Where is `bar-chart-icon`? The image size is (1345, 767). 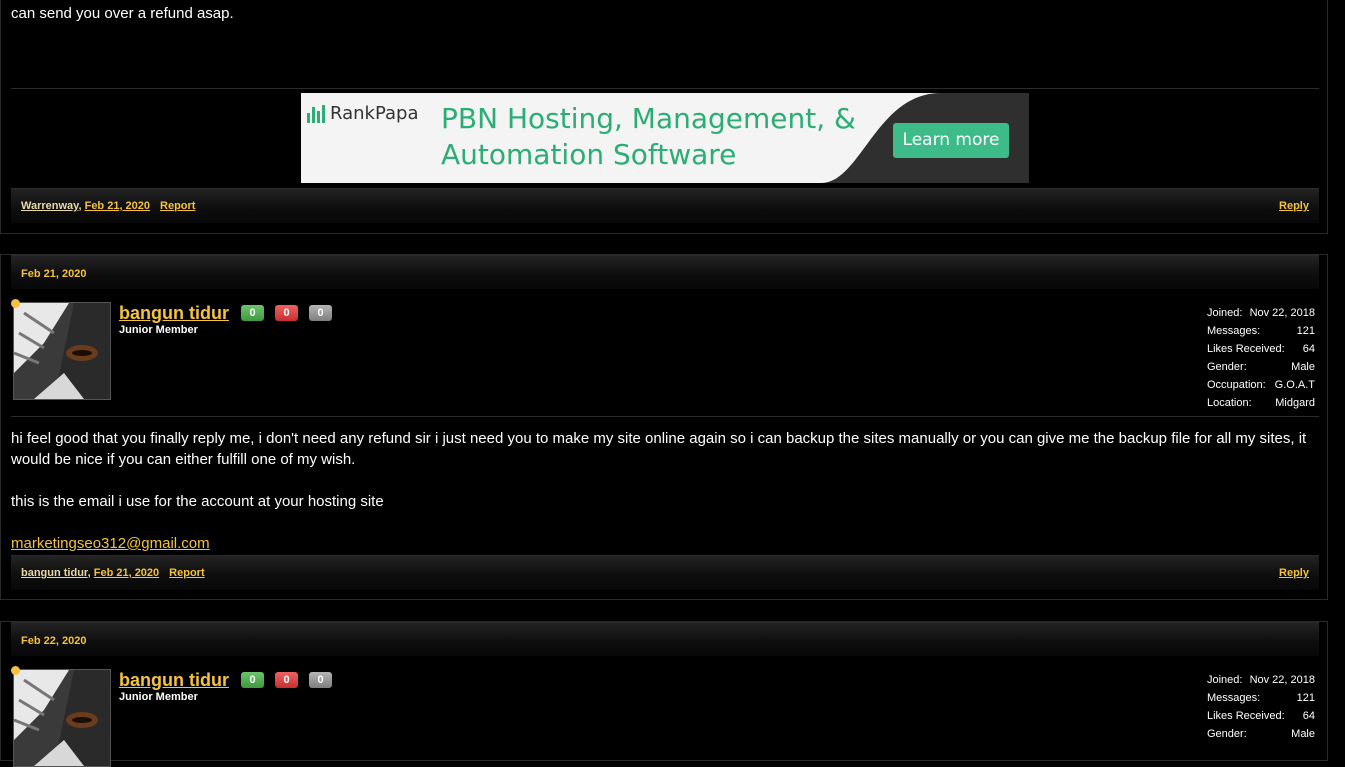
bar-chart-icon is located at coordinates (316, 113).